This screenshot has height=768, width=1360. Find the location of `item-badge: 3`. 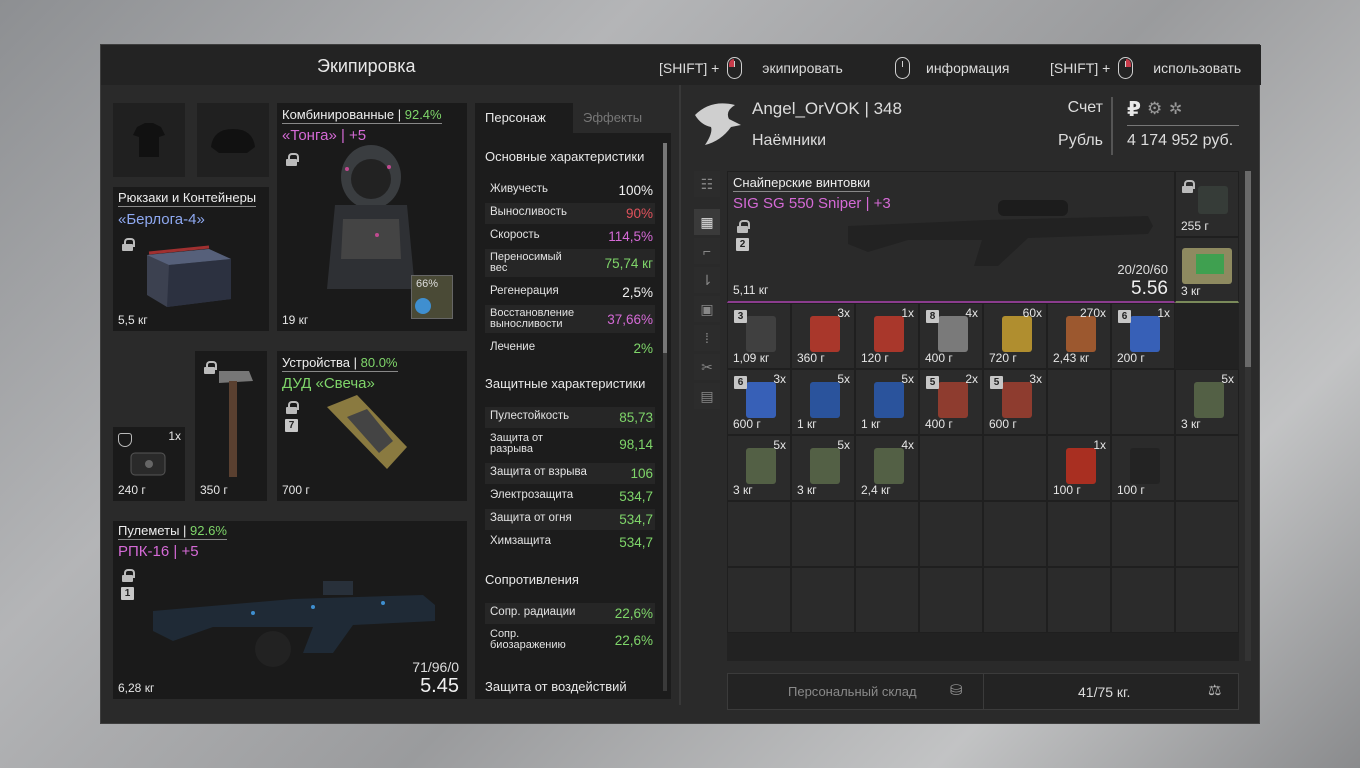

item-badge: 3 is located at coordinates (740, 316).